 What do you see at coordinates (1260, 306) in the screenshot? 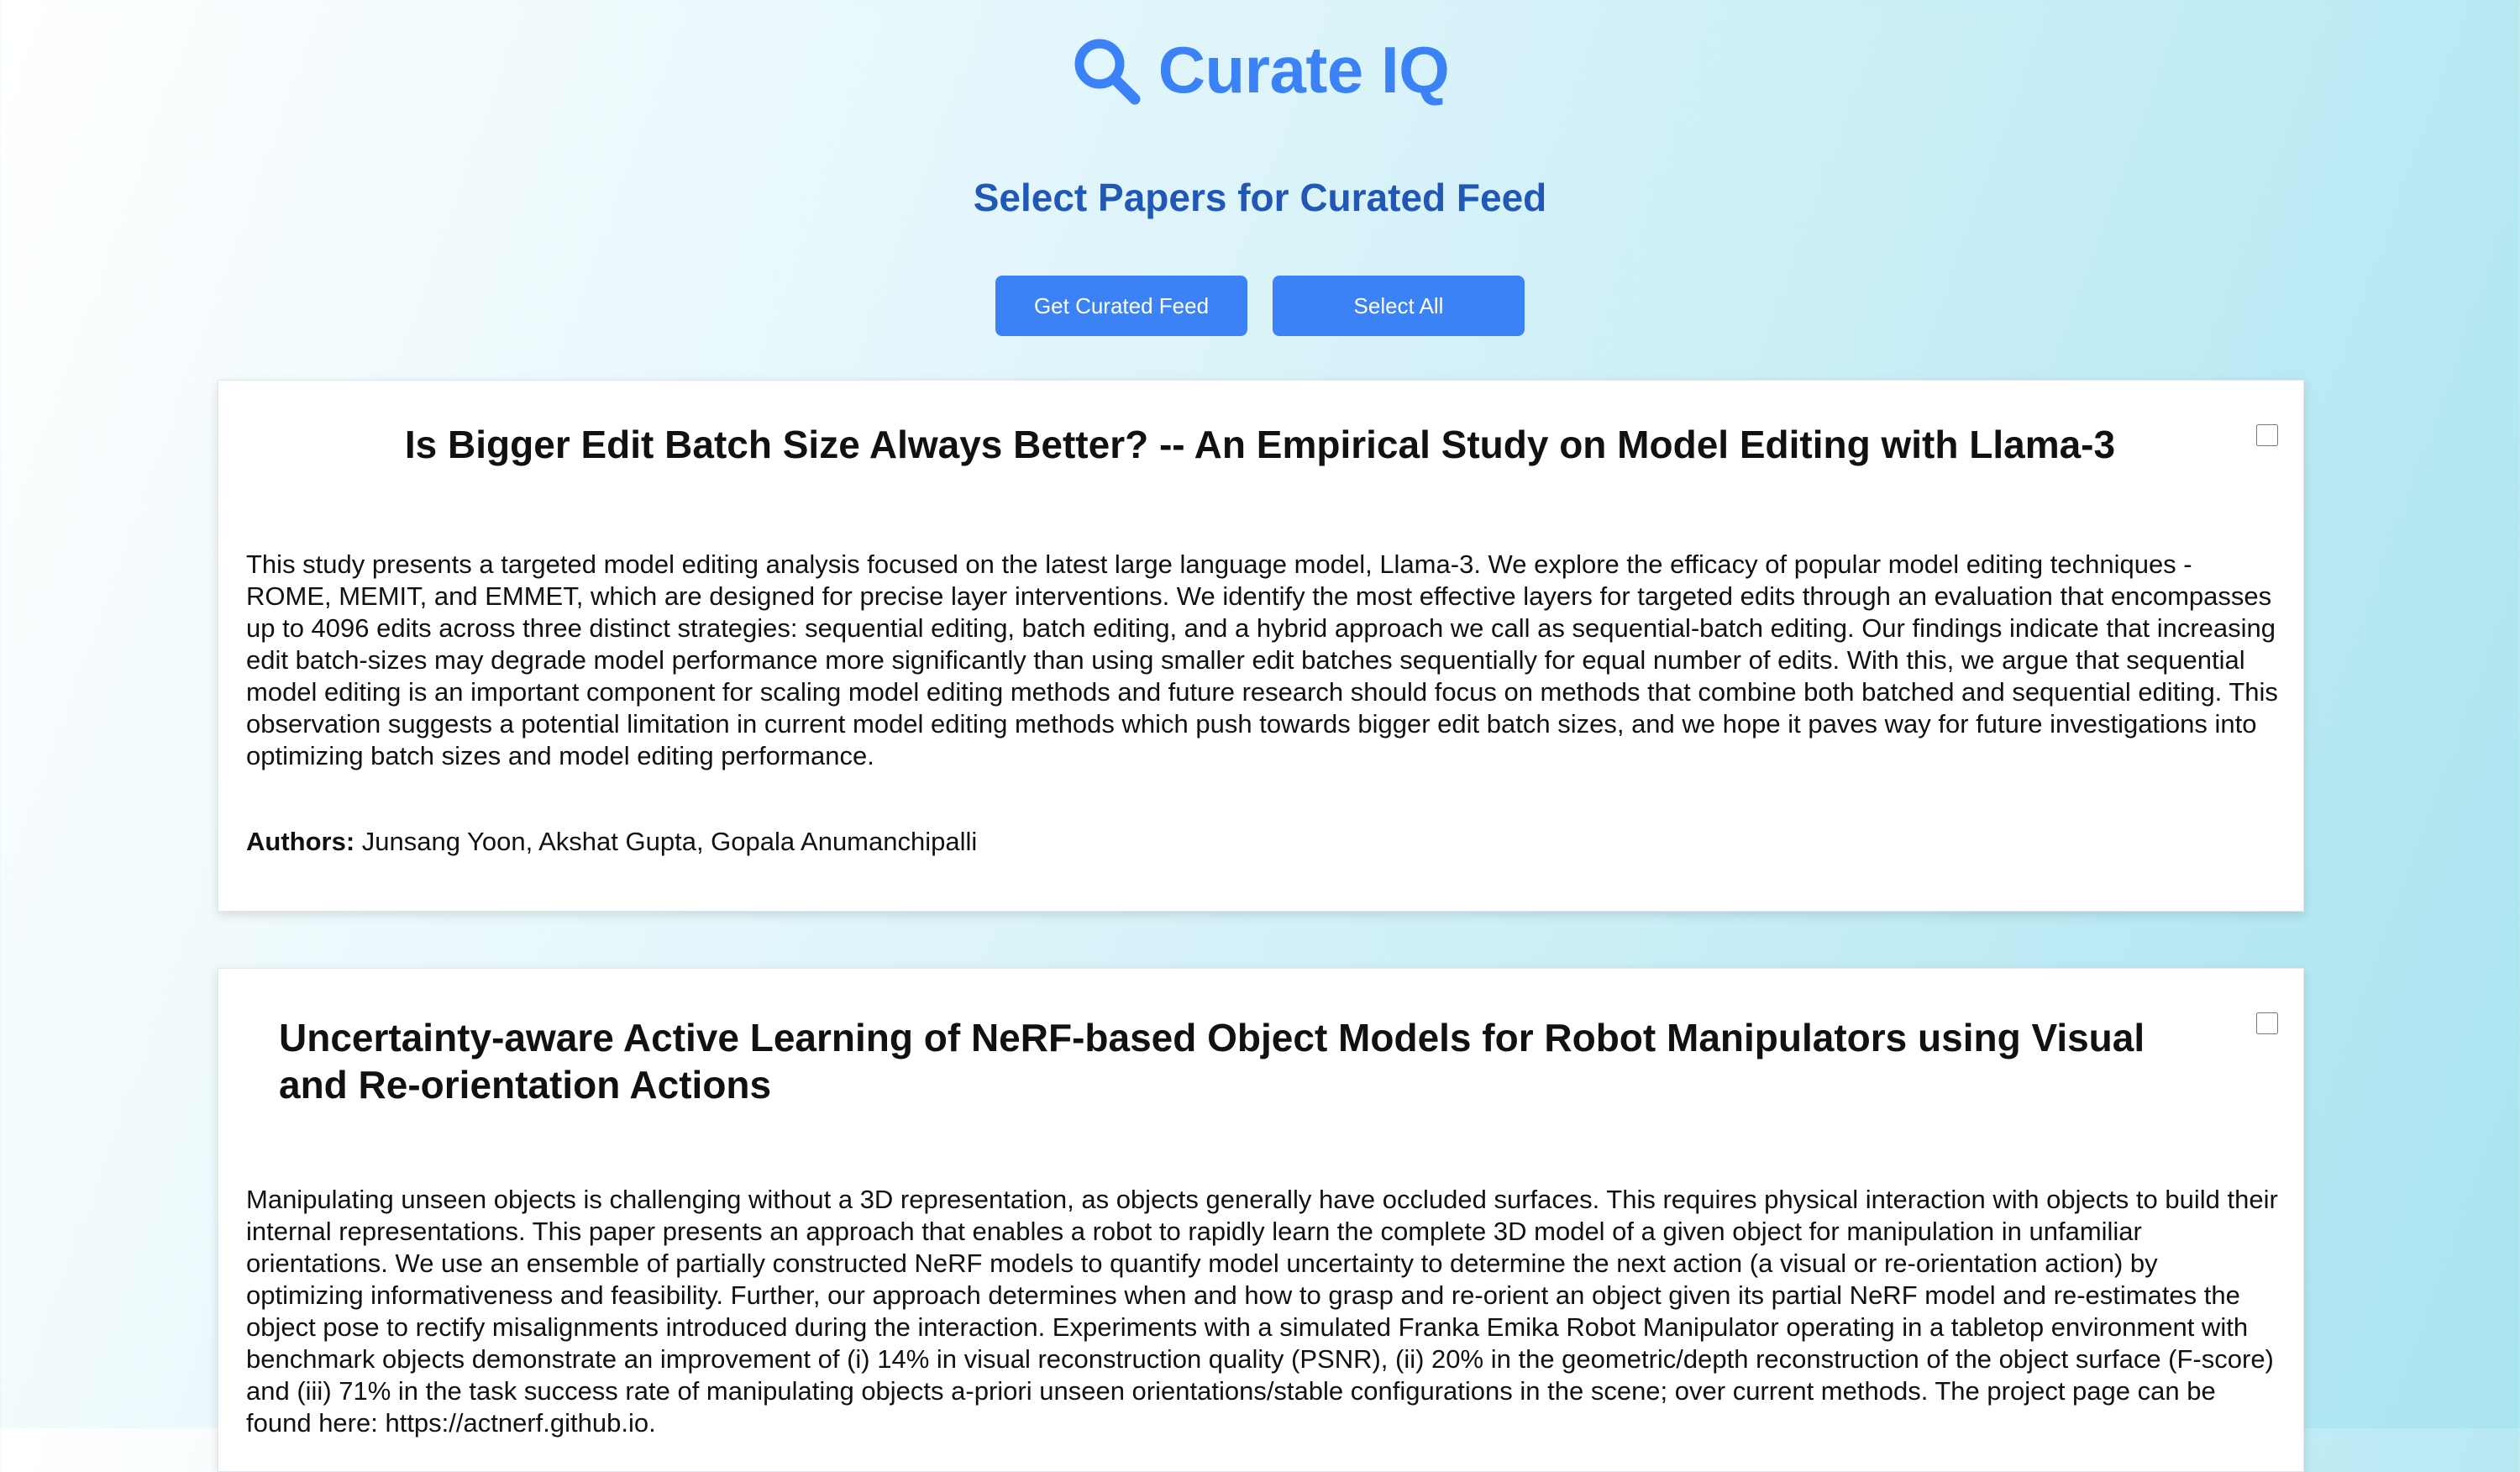
I see `action-bar: Get Curated Feed Select All` at bounding box center [1260, 306].